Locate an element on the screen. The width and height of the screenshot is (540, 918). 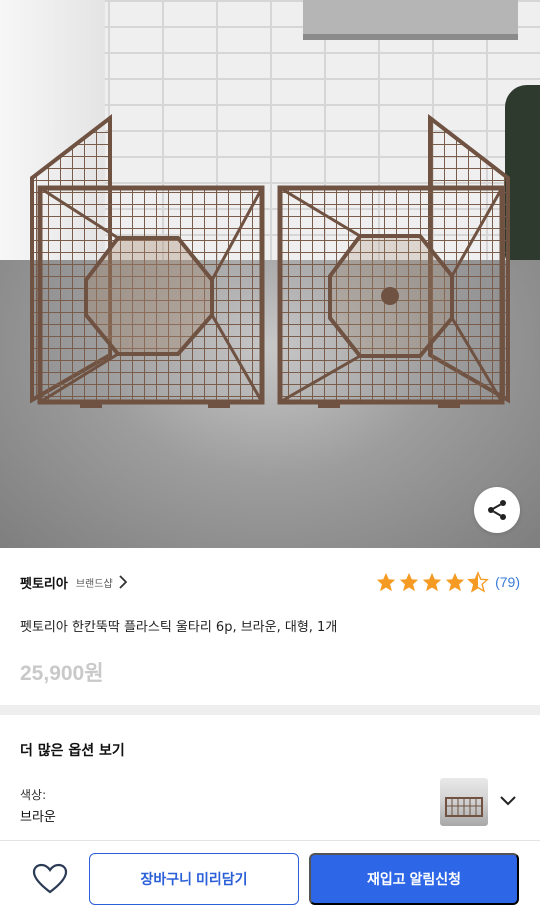
seller-row: 펫토리아 브랜드샵 (79) is located at coordinates (270, 582).